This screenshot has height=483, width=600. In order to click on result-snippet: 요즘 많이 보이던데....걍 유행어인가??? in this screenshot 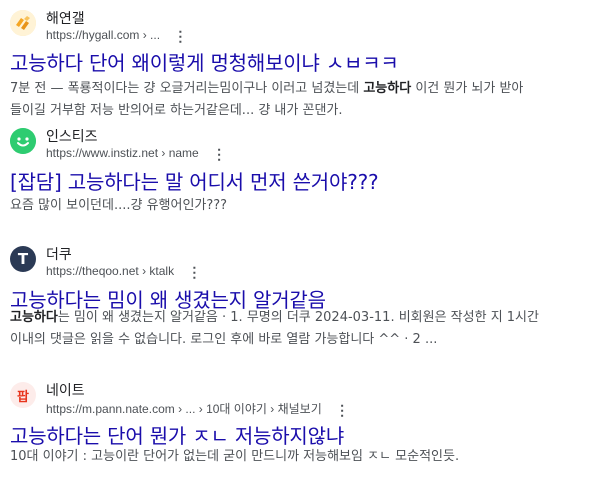, I will do `click(290, 206)`.